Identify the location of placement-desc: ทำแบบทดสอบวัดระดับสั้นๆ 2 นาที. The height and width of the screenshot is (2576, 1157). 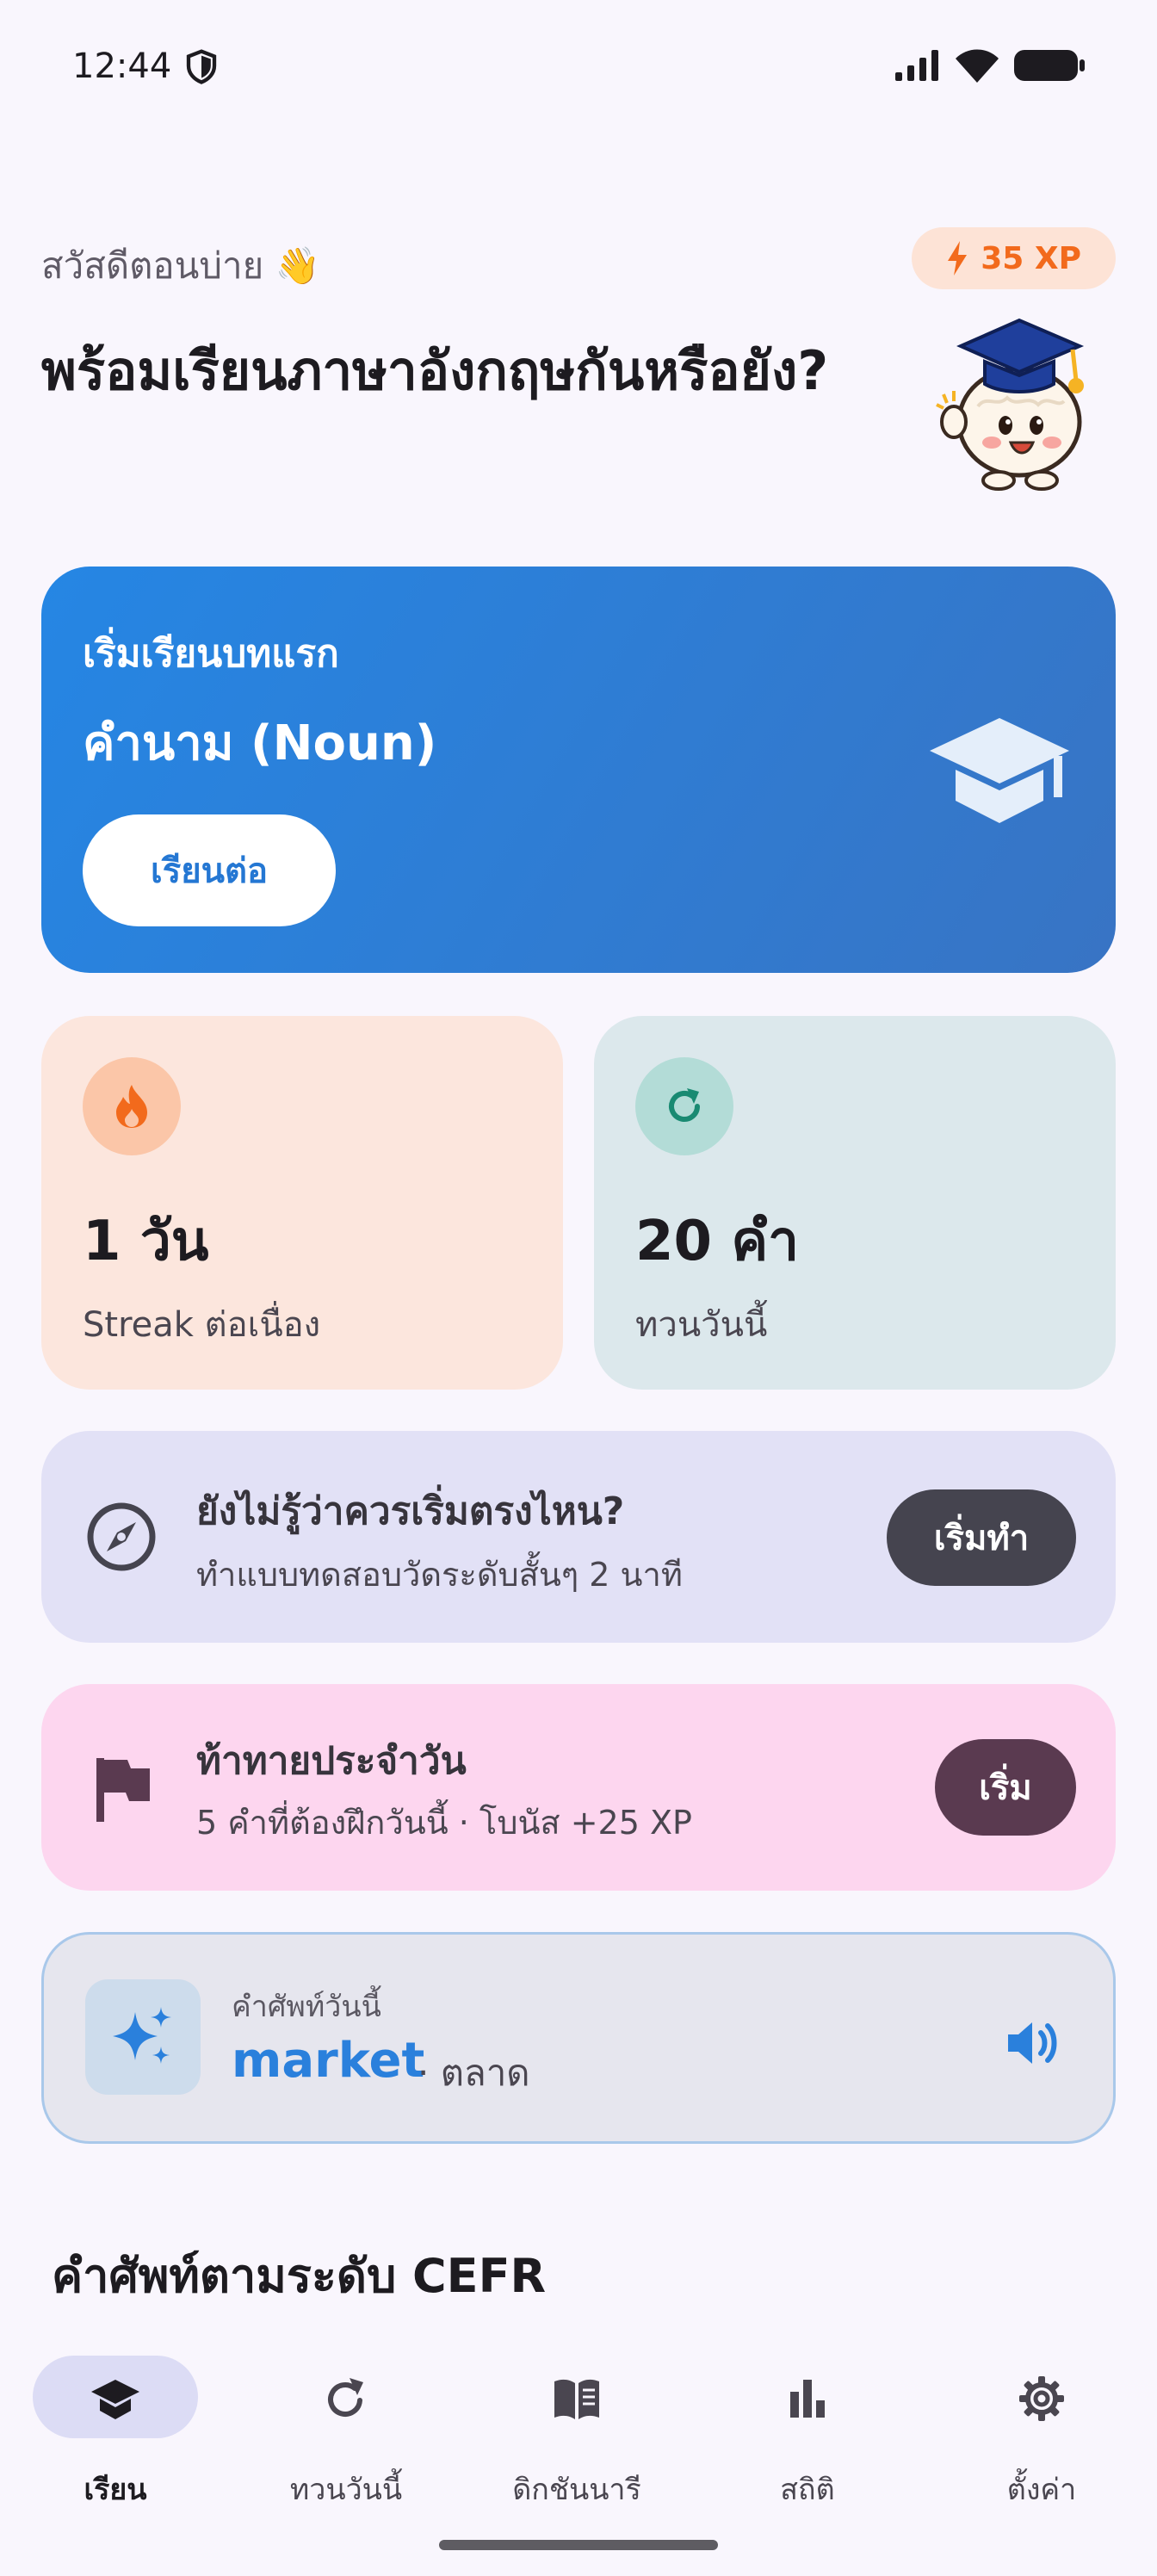
(439, 1575).